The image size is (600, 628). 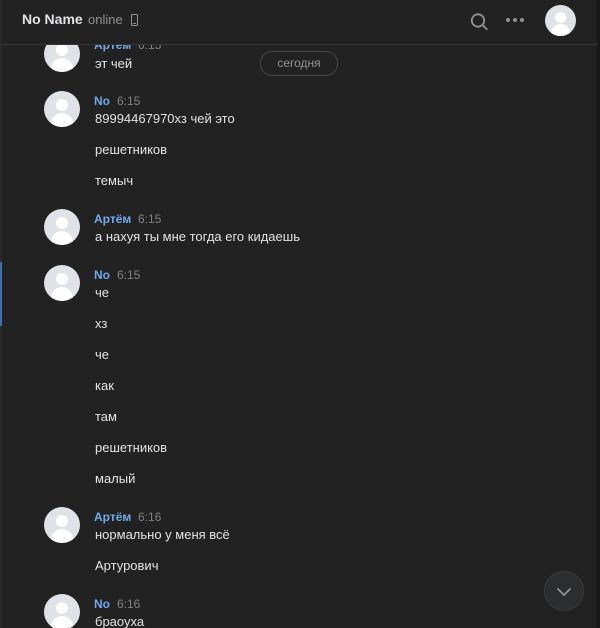 I want to click on more-icon, so click(x=515, y=20).